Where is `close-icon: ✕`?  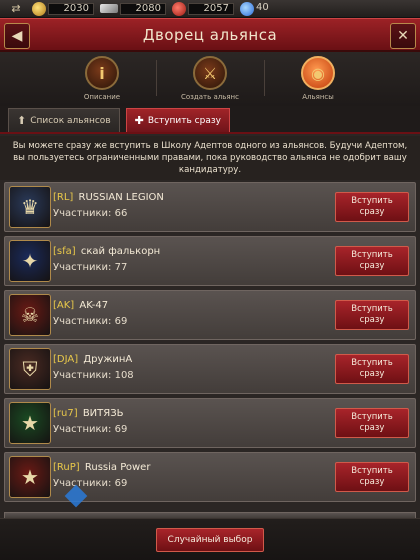 close-icon: ✕ is located at coordinates (403, 36).